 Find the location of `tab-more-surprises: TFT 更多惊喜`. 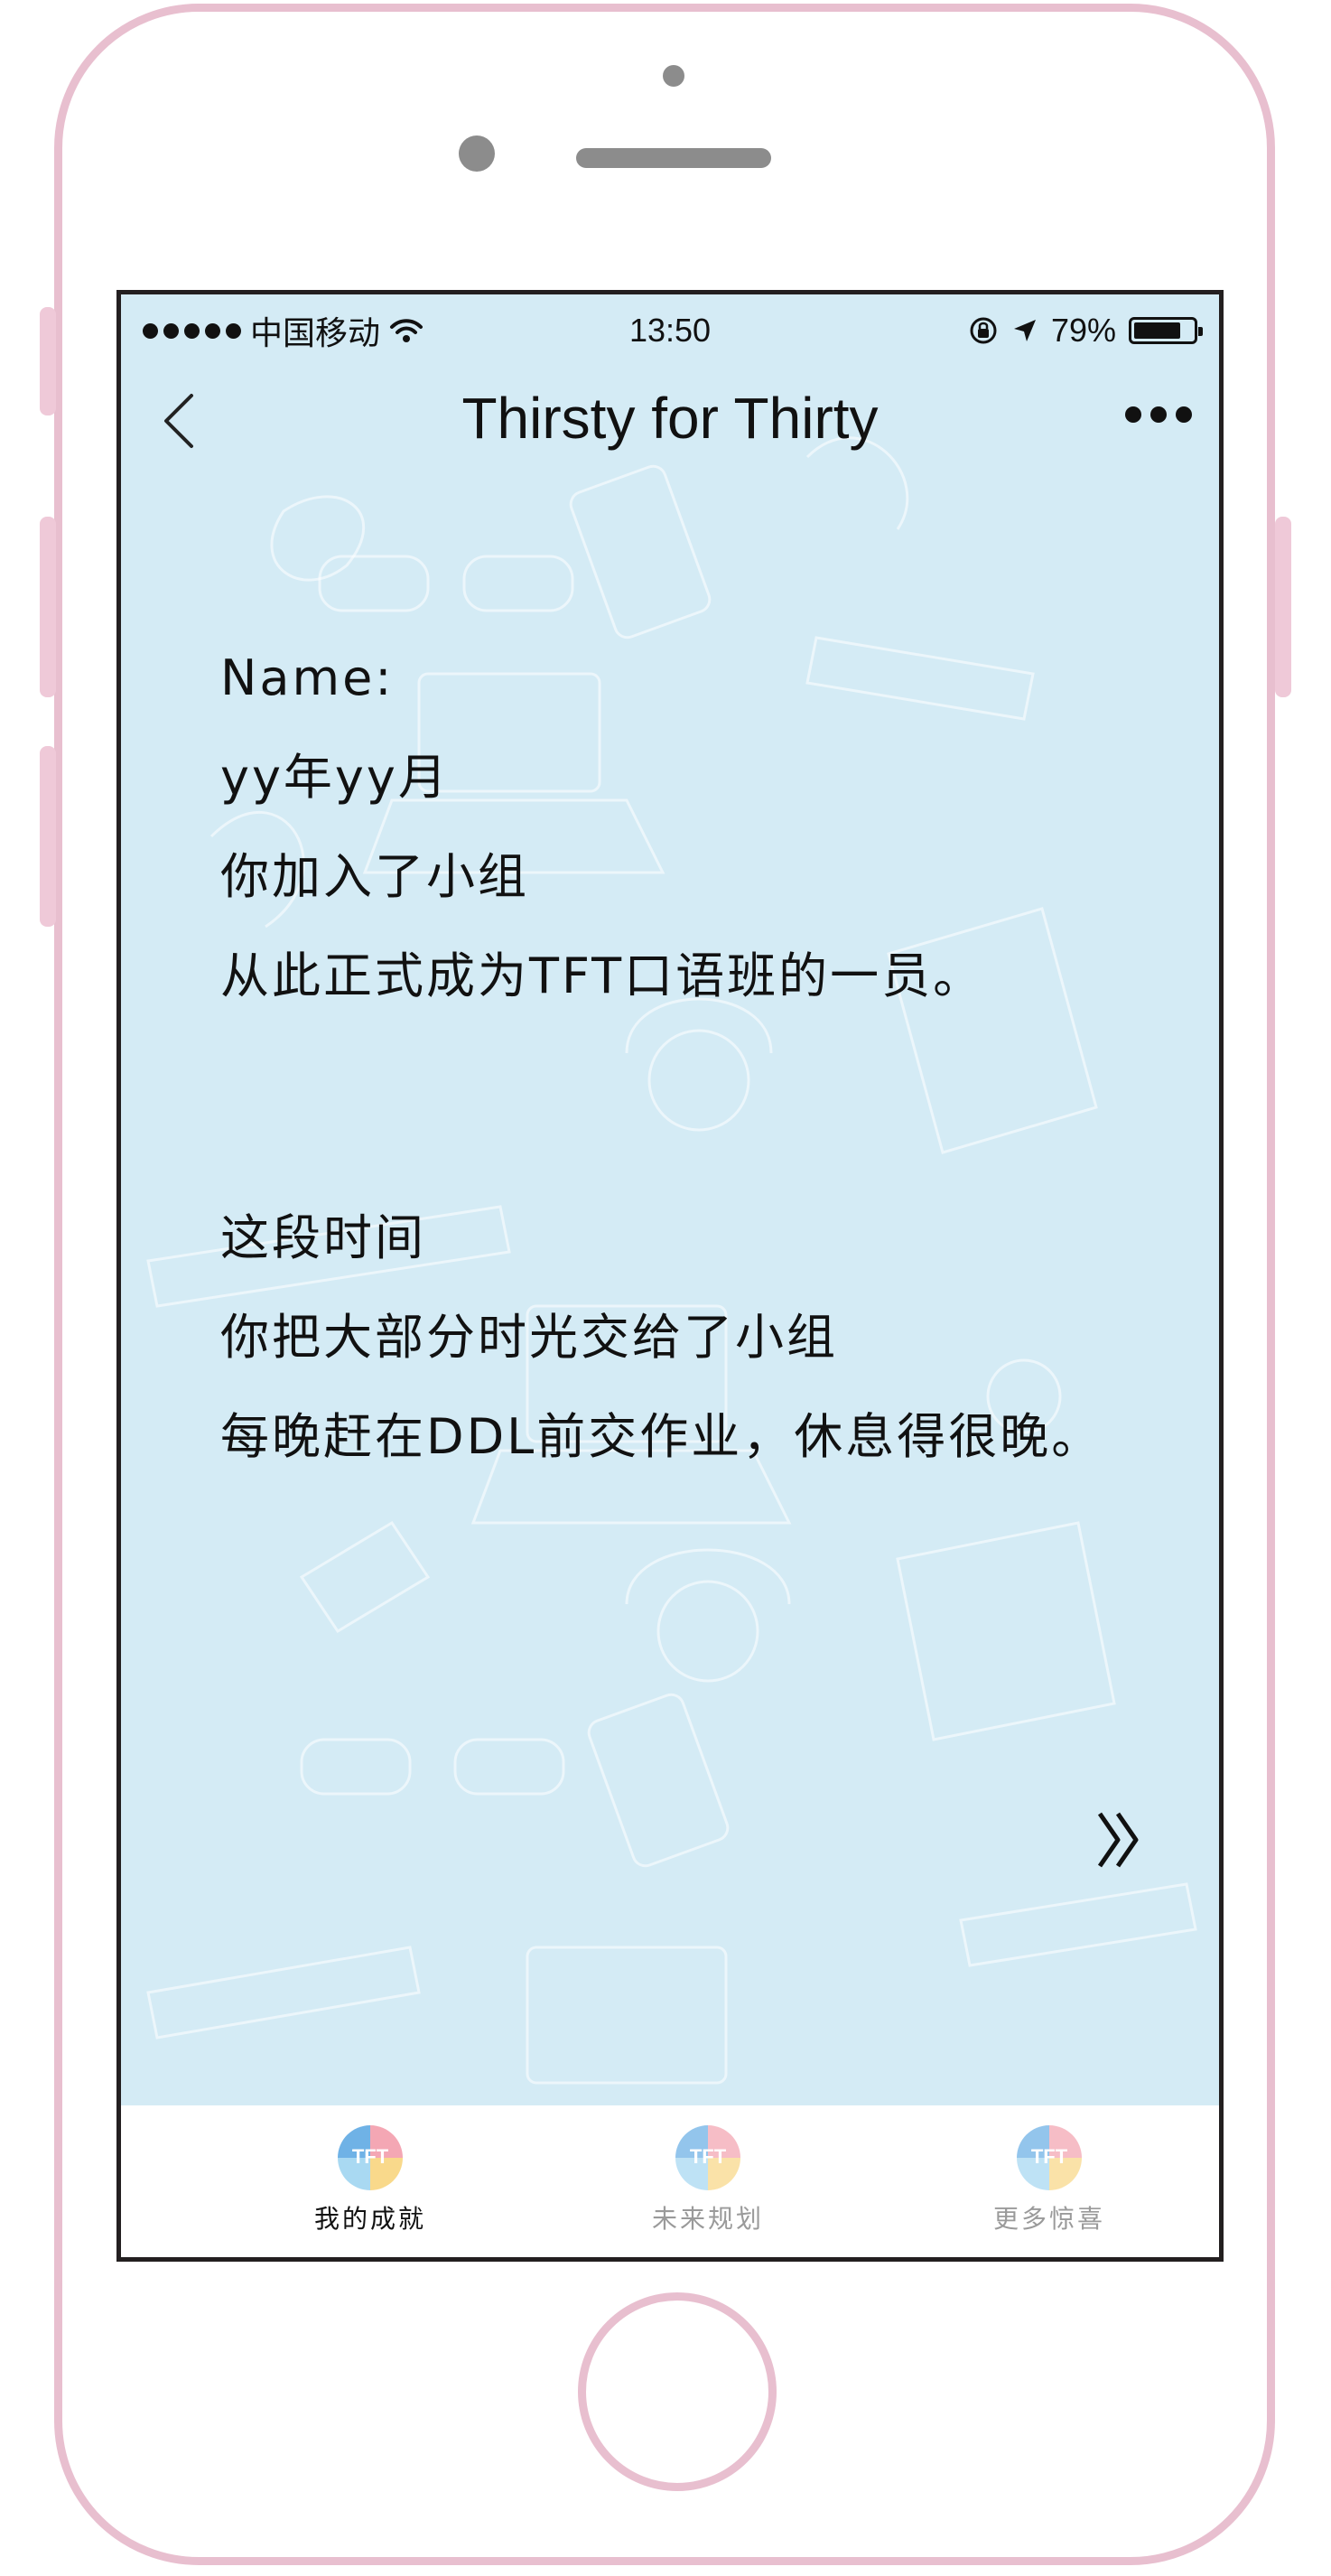

tab-more-surprises: TFT 更多惊喜 is located at coordinates (1050, 2180).